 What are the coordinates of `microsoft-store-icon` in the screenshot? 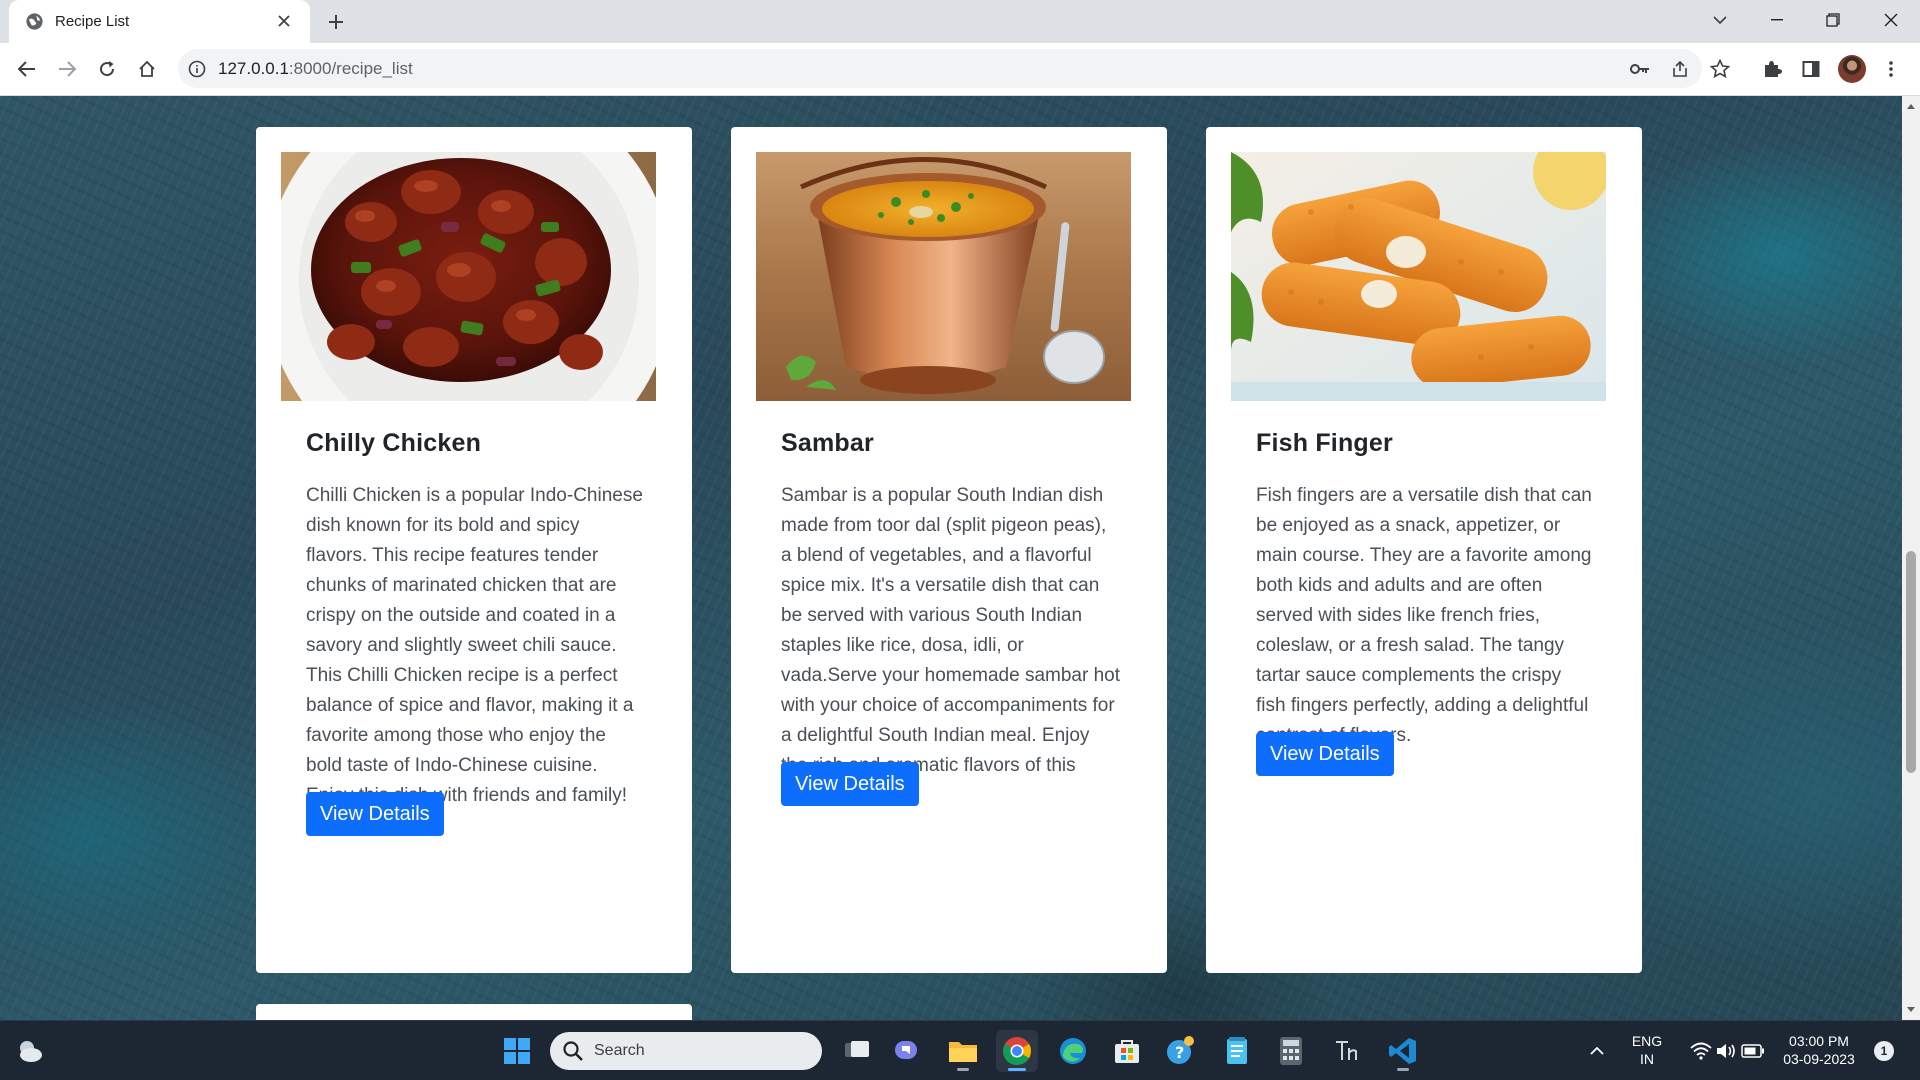 It's located at (1127, 1051).